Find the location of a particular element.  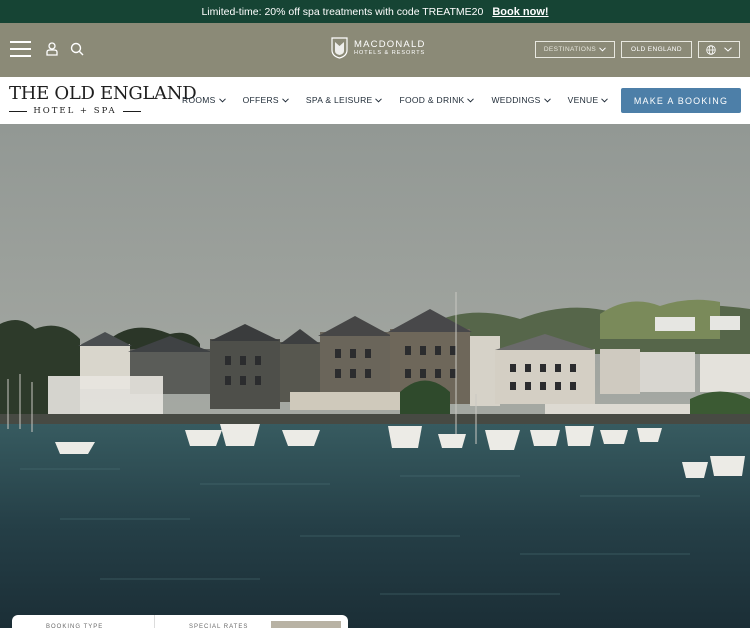

nav-item-spa-leisure: SPA & LEISURE is located at coordinates (344, 100).